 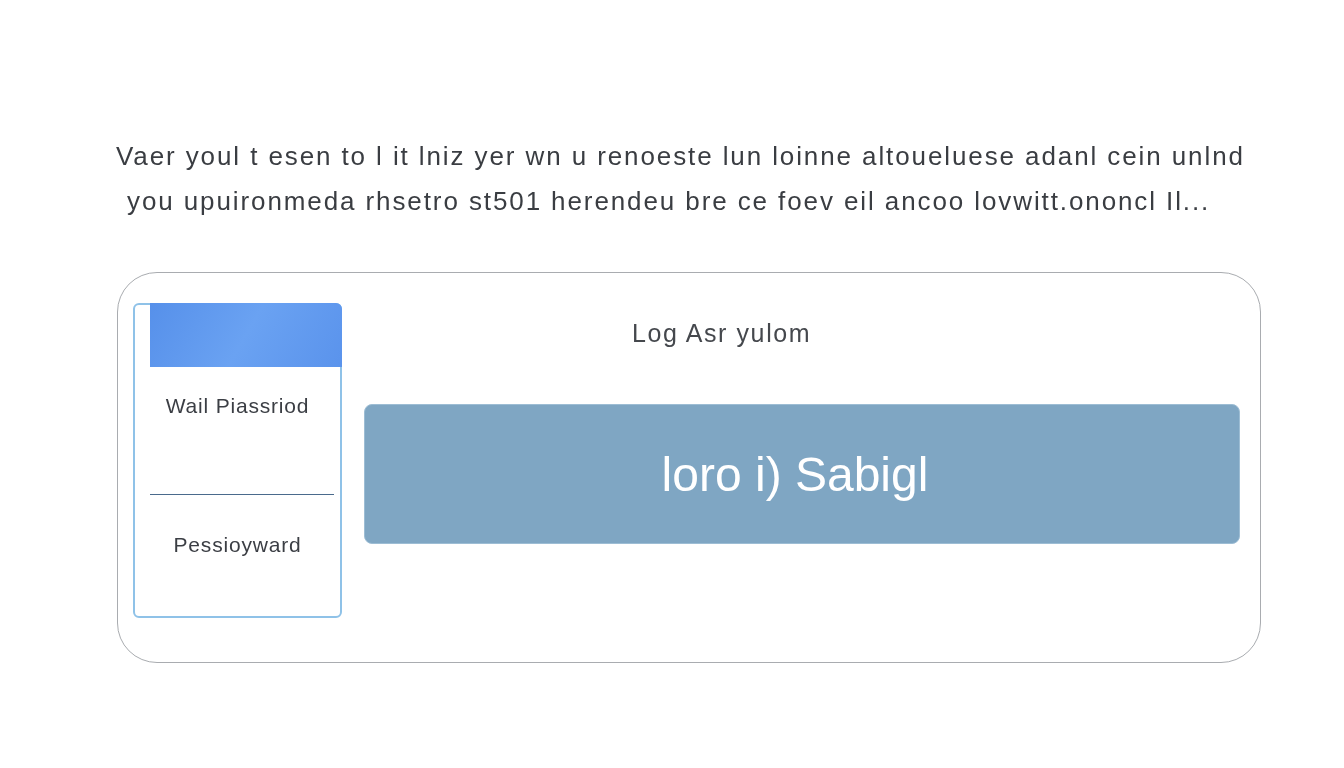 What do you see at coordinates (802, 474) in the screenshot?
I see `submit-button: loro i) Sabigl` at bounding box center [802, 474].